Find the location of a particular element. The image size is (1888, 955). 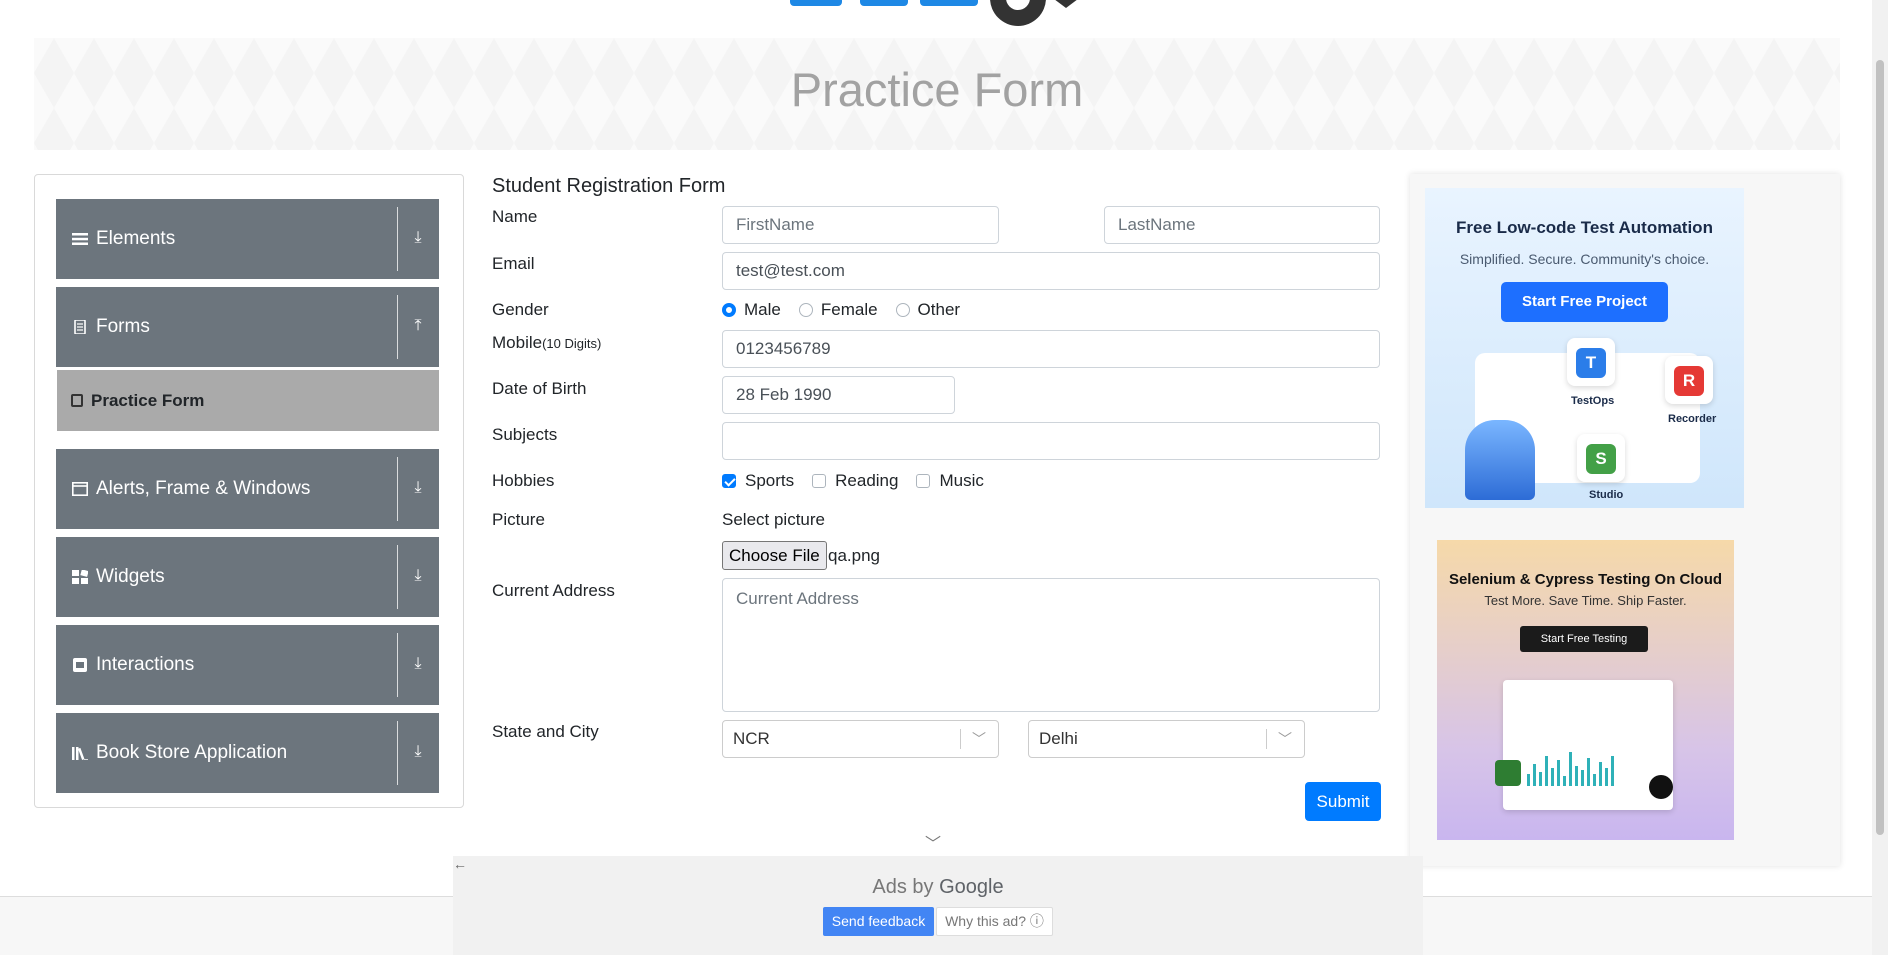

mobile-label-text: Mobile is located at coordinates (517, 342).